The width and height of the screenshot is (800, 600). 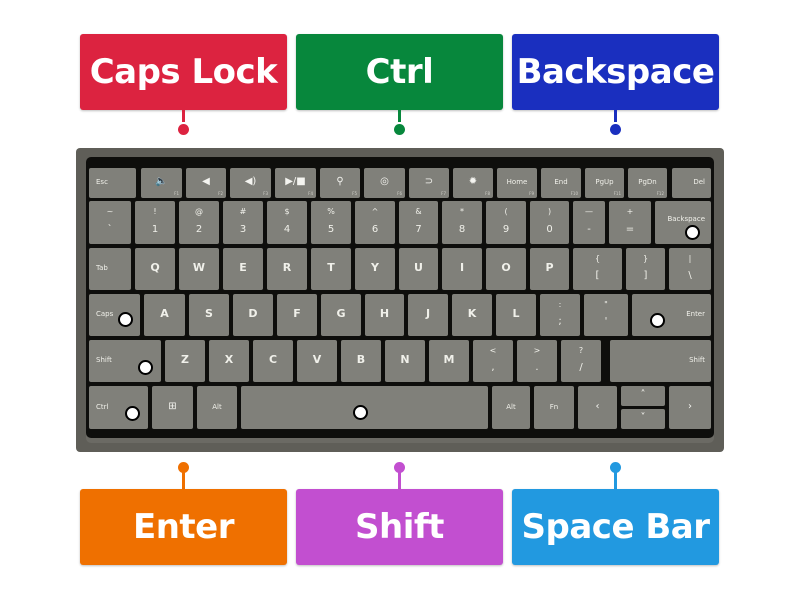 What do you see at coordinates (506, 267) in the screenshot?
I see `key-char: O` at bounding box center [506, 267].